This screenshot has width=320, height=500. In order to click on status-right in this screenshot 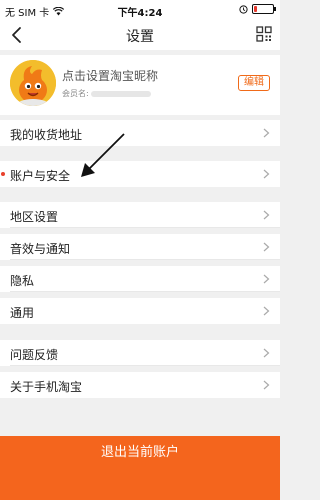, I will do `click(257, 9)`.